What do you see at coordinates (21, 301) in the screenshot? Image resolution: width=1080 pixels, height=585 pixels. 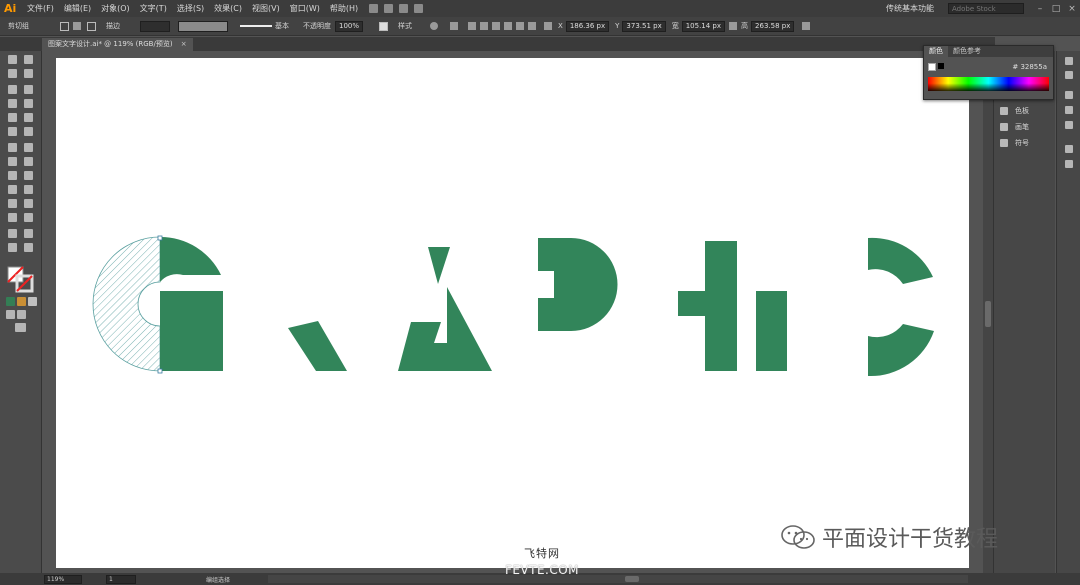 I see `gradient-mode-icon` at bounding box center [21, 301].